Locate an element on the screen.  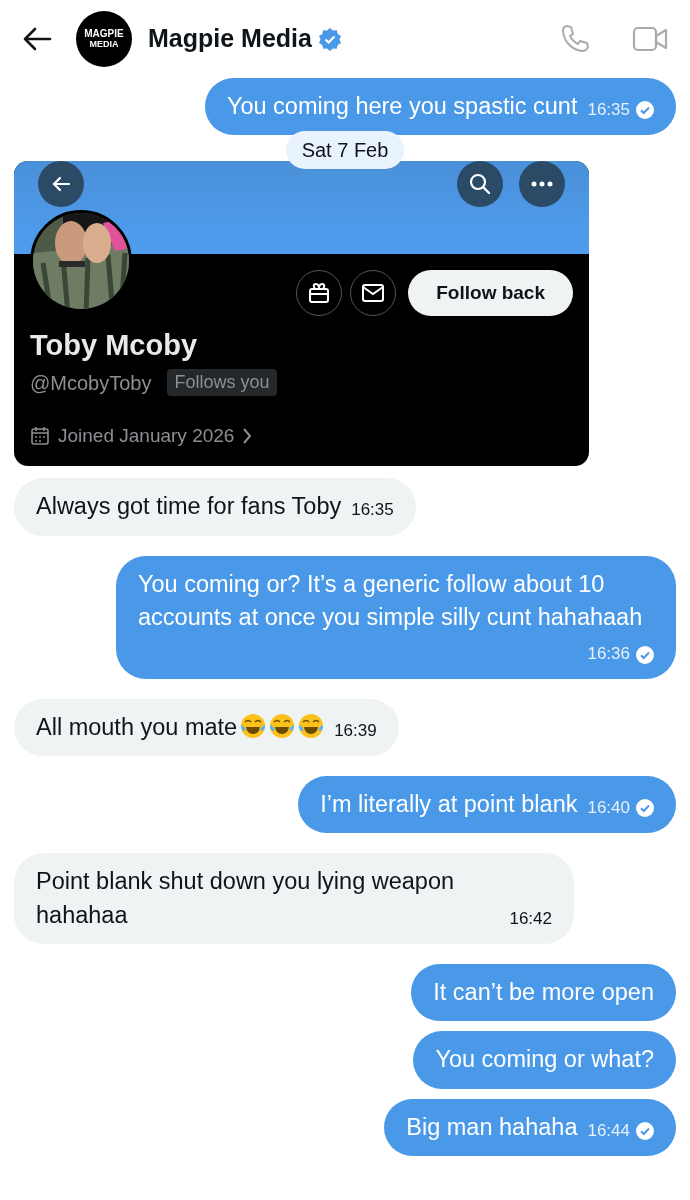
joined-date: Joined January 2026 is located at coordinates (146, 435).